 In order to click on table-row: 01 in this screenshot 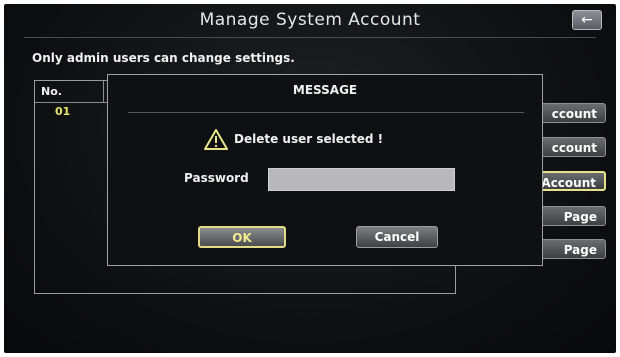, I will do `click(62, 111)`.